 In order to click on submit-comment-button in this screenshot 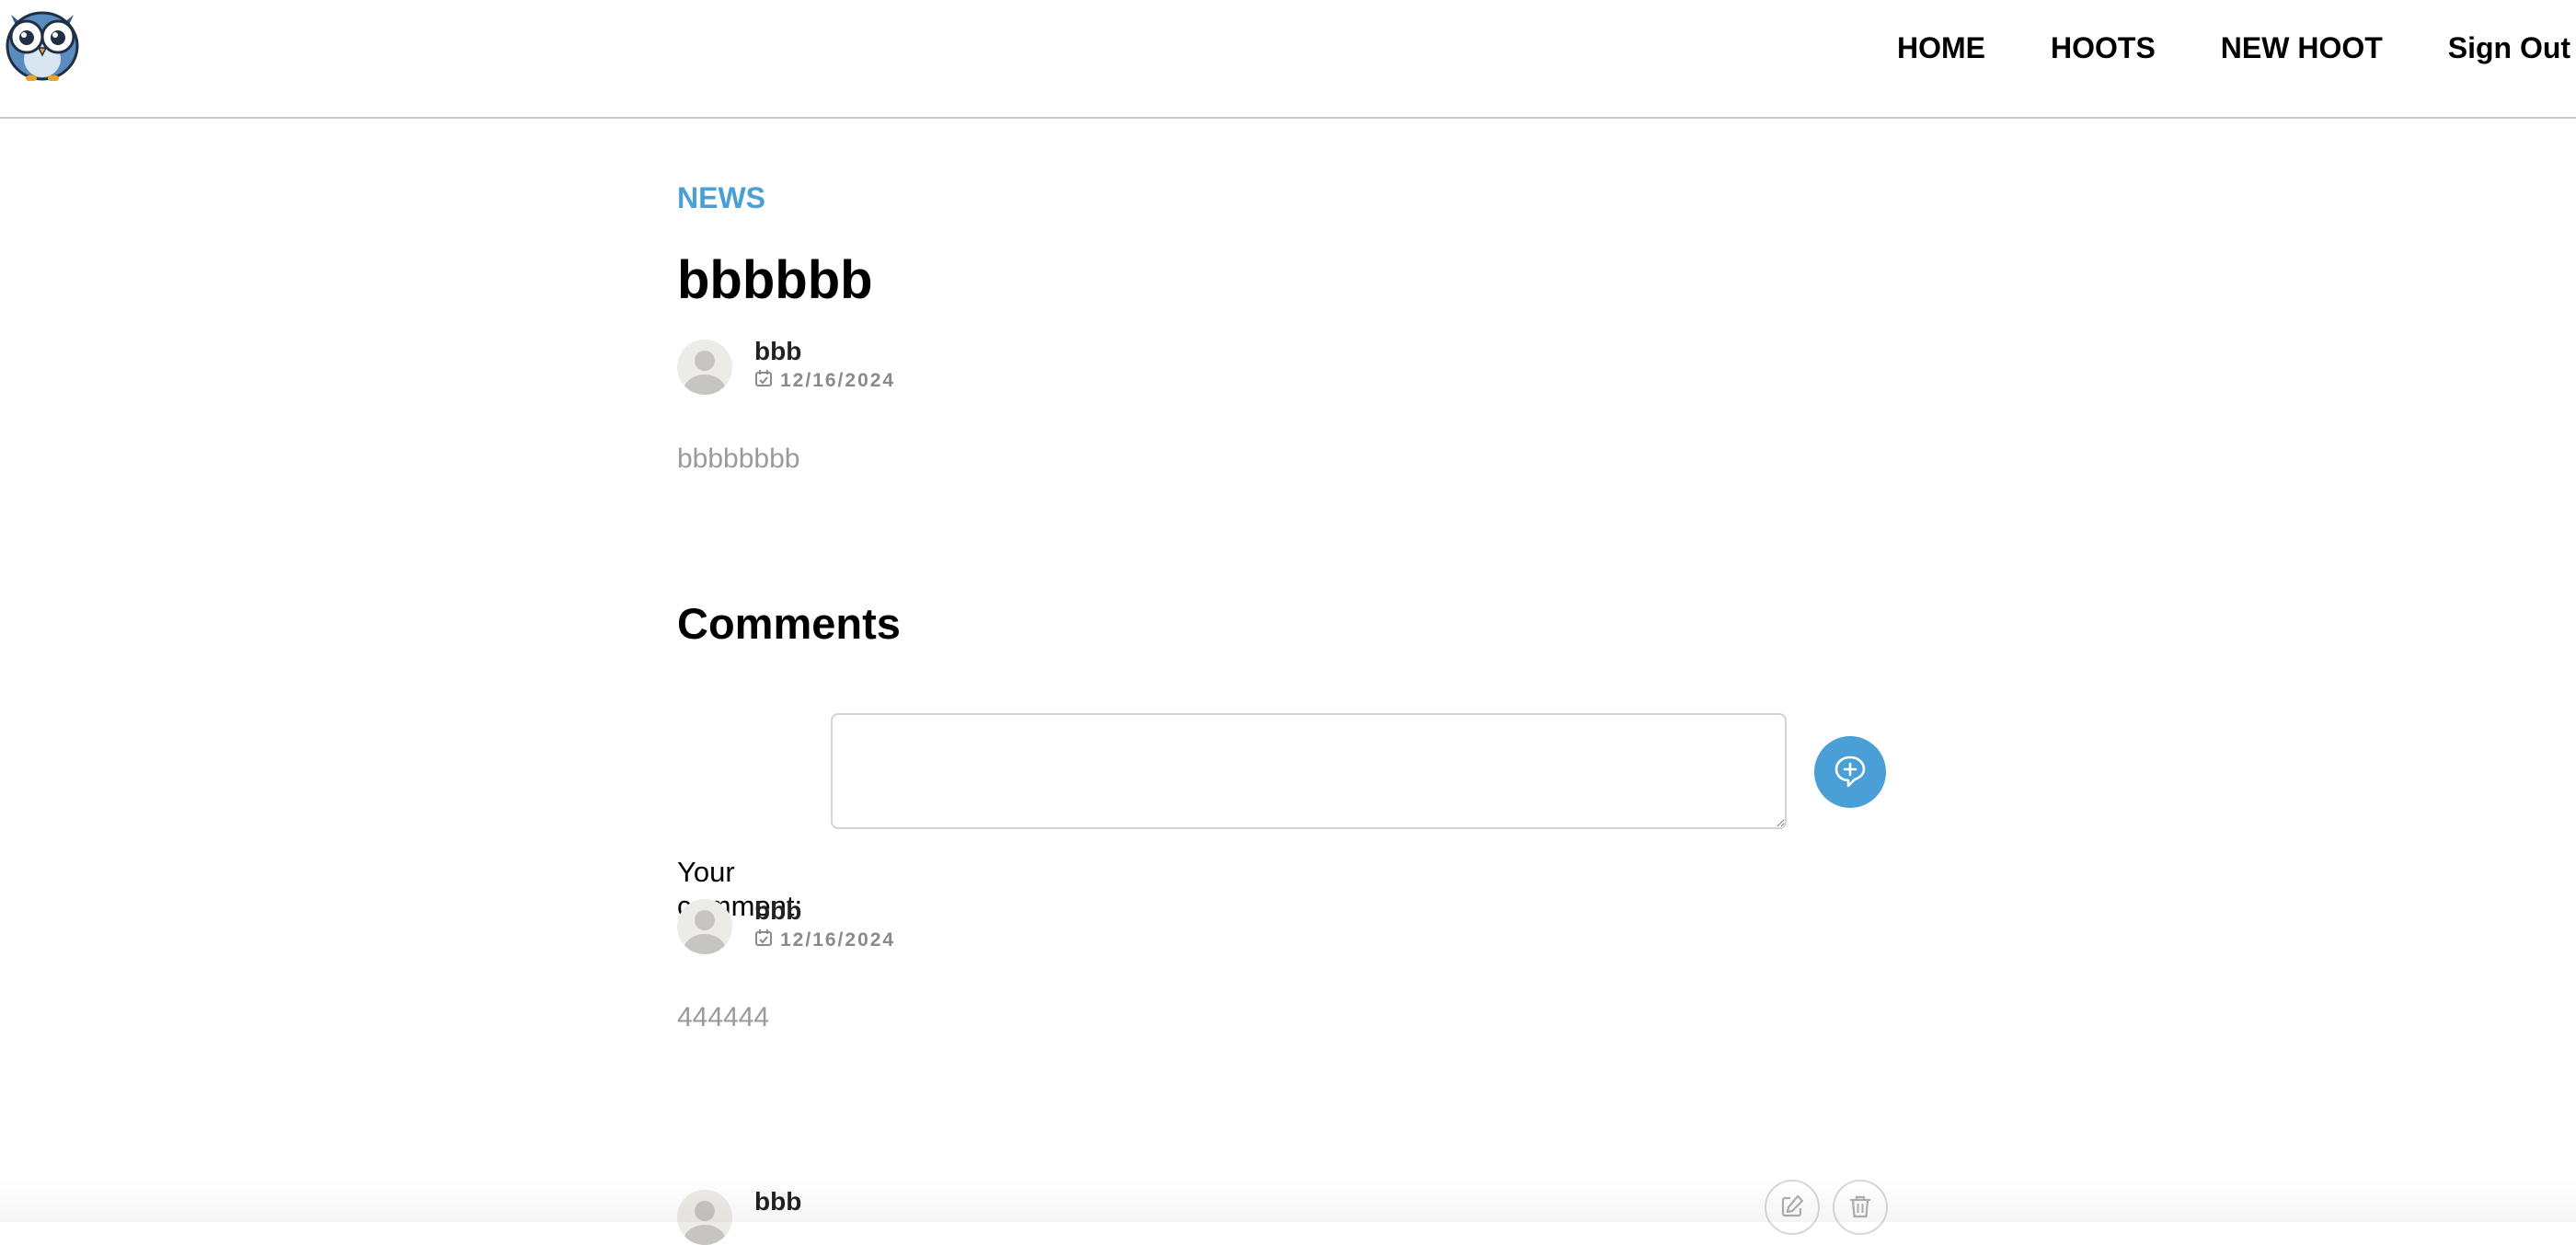, I will do `click(1850, 772)`.